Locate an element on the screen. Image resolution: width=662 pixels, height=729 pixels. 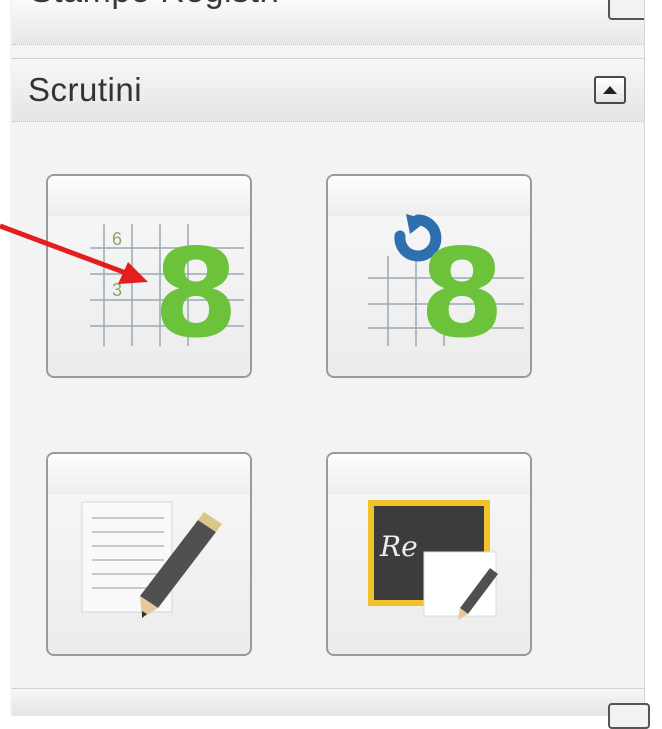
tile-scrutinio-voti: 6 3 8 is located at coordinates (149, 276).